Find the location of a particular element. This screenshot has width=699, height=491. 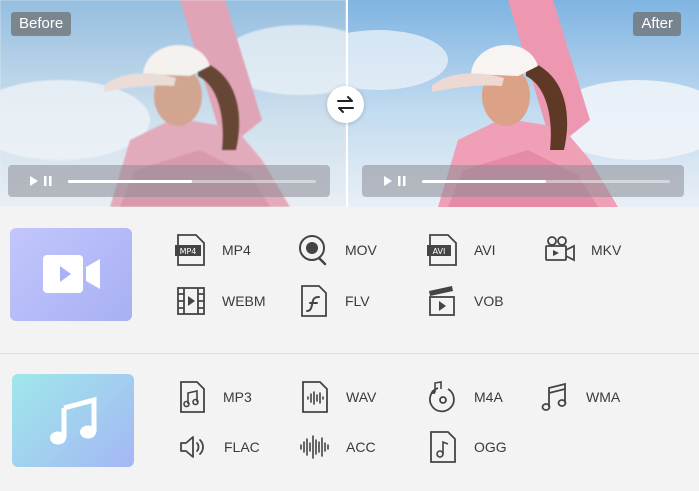

film-strip-icon is located at coordinates (191, 301).